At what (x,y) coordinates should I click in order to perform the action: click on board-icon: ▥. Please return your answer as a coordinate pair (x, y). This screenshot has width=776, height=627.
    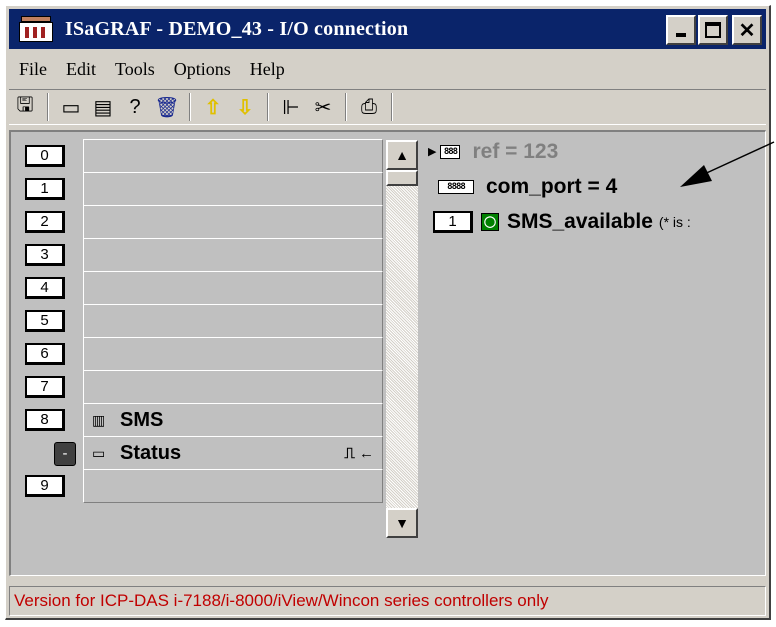
    Looking at the image, I should click on (99, 419).